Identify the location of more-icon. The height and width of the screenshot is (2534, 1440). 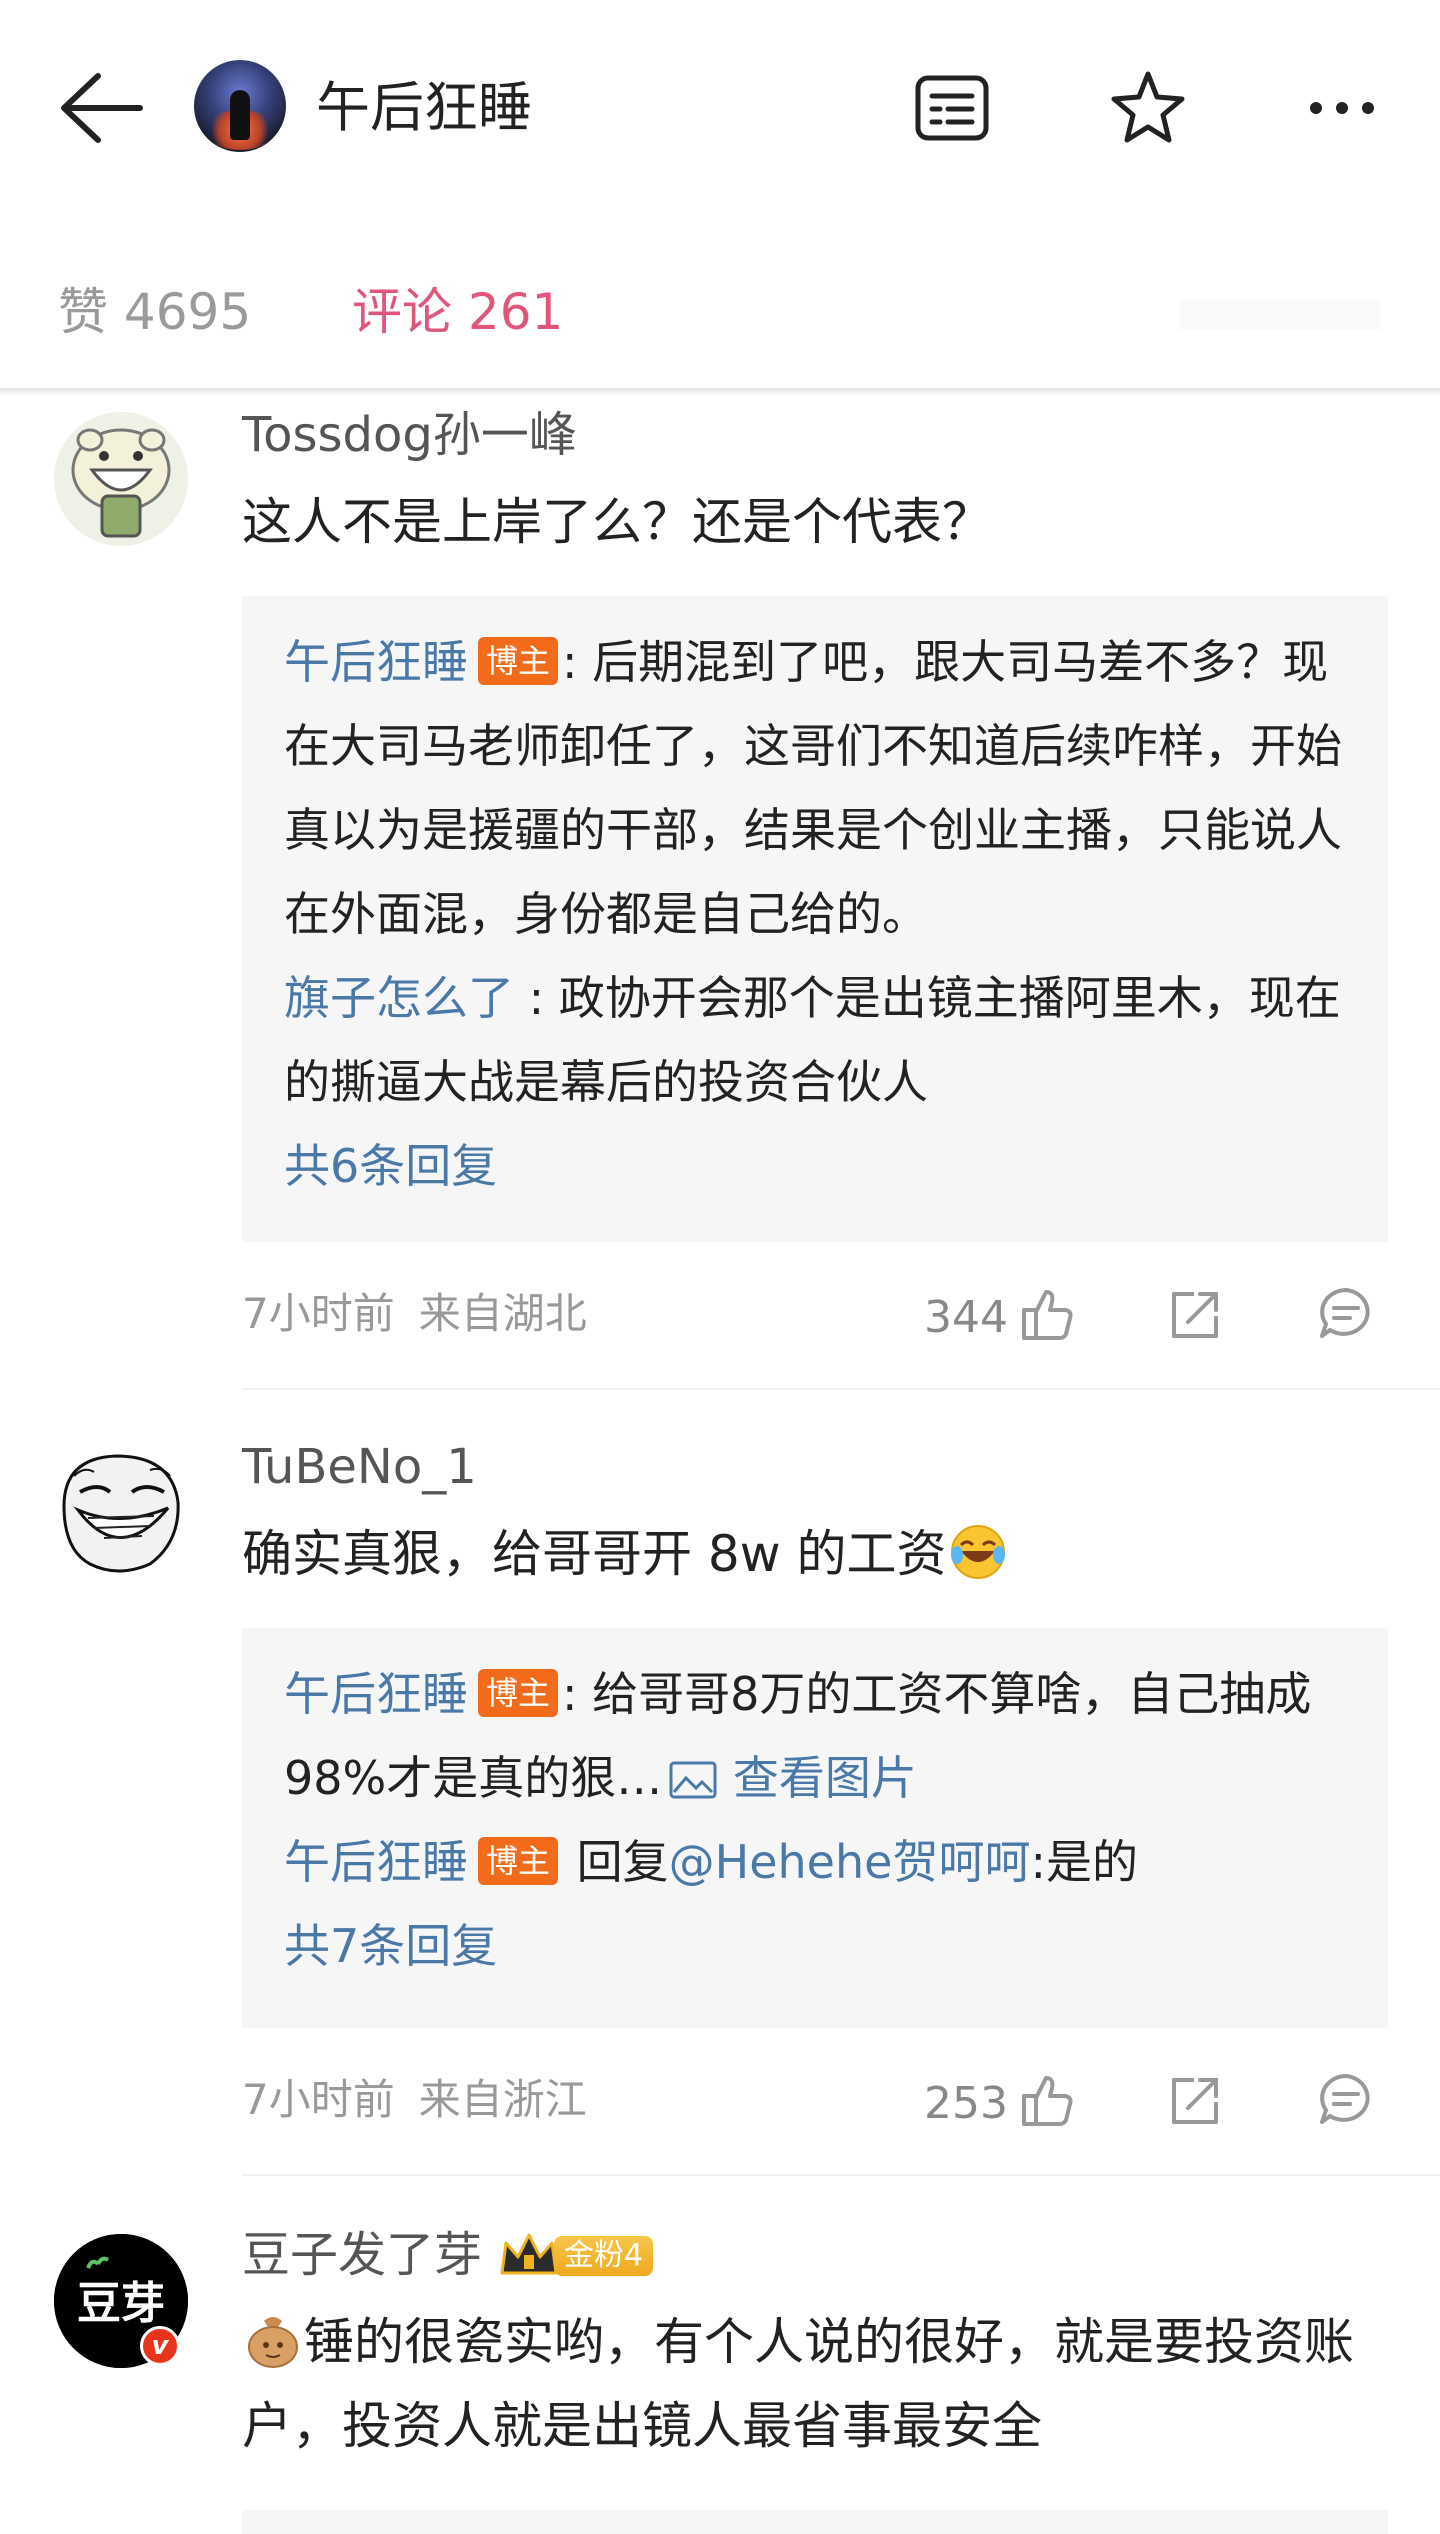
(1342, 108).